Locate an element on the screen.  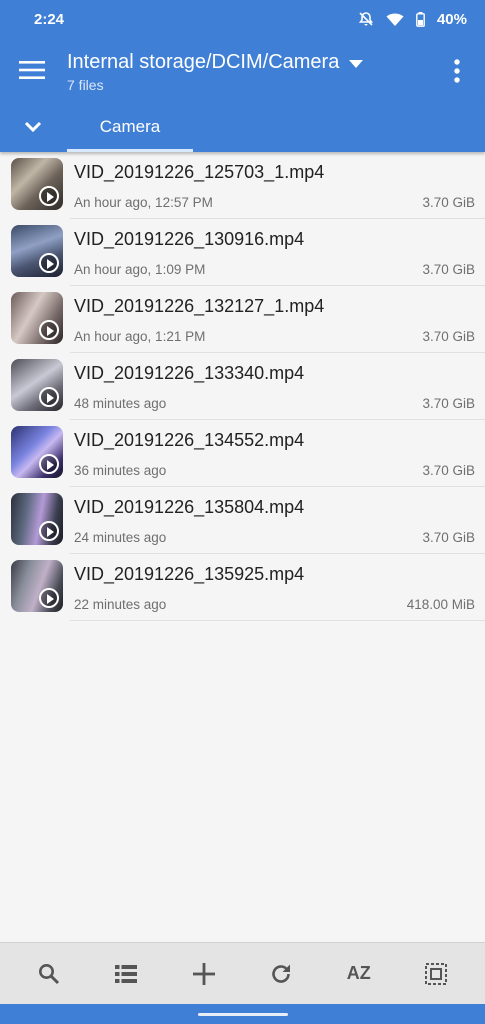
file-date: 24 minutes ago is located at coordinates (120, 537).